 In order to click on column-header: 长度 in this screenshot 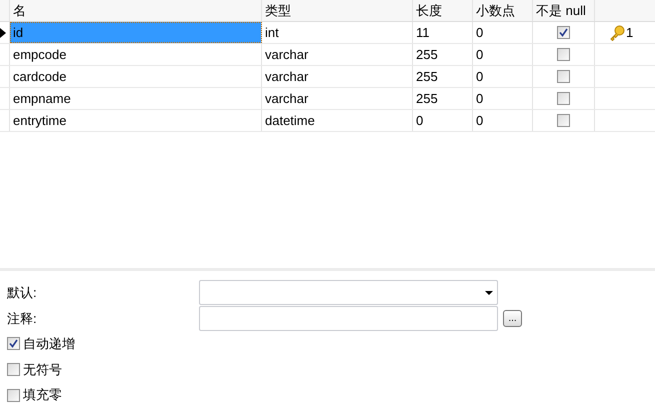, I will do `click(443, 10)`.